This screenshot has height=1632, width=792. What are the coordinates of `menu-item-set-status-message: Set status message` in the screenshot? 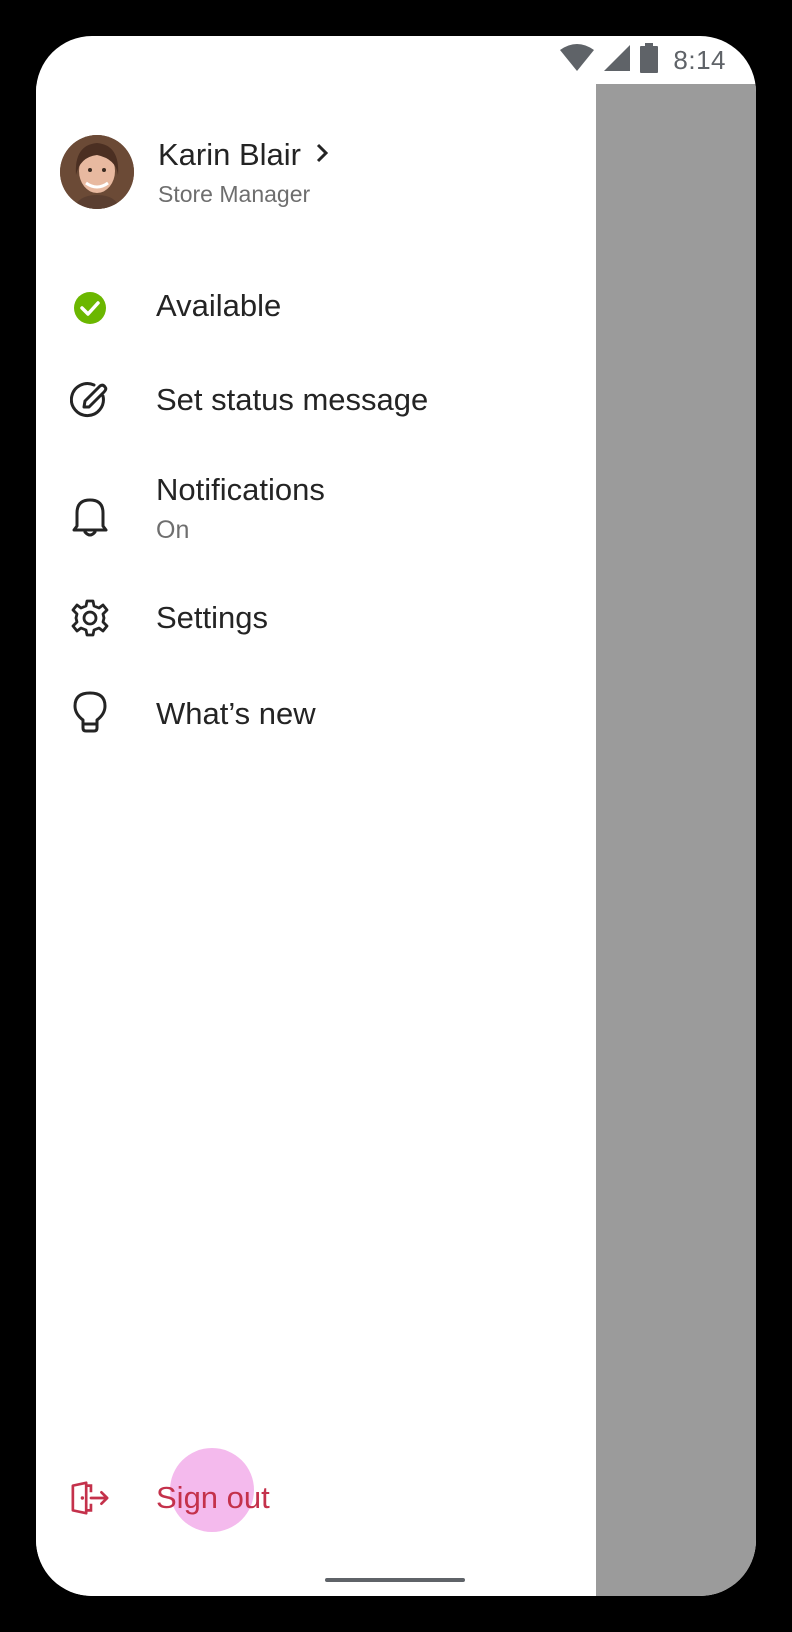 It's located at (316, 400).